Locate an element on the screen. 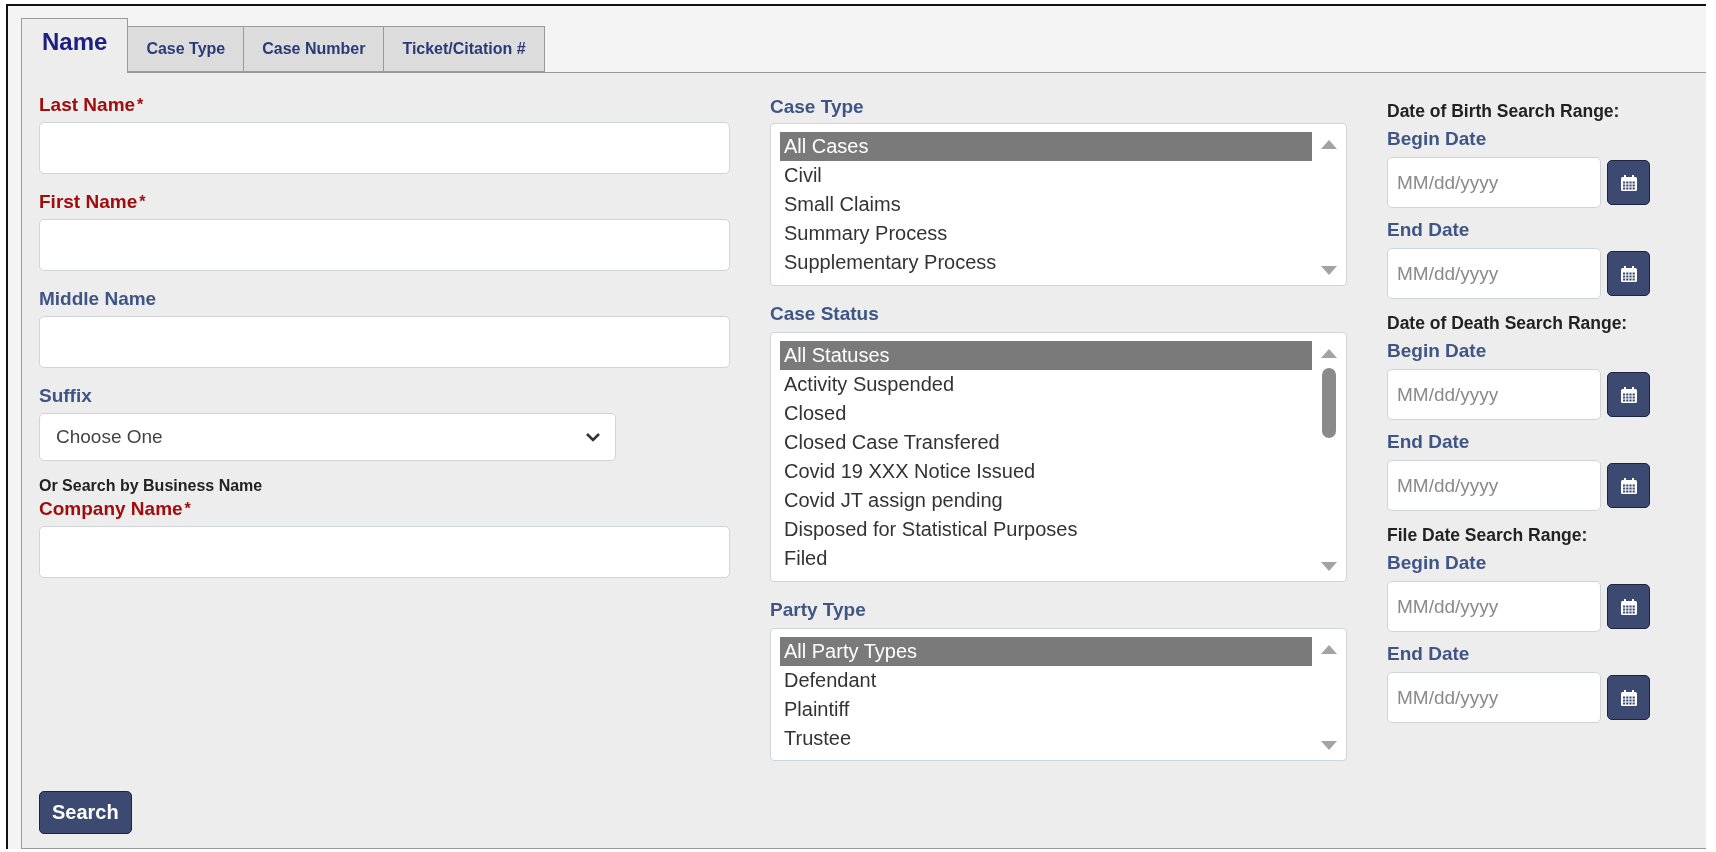 The image size is (1716, 852). range-heading: File Date Search Range: is located at coordinates (1488, 535).